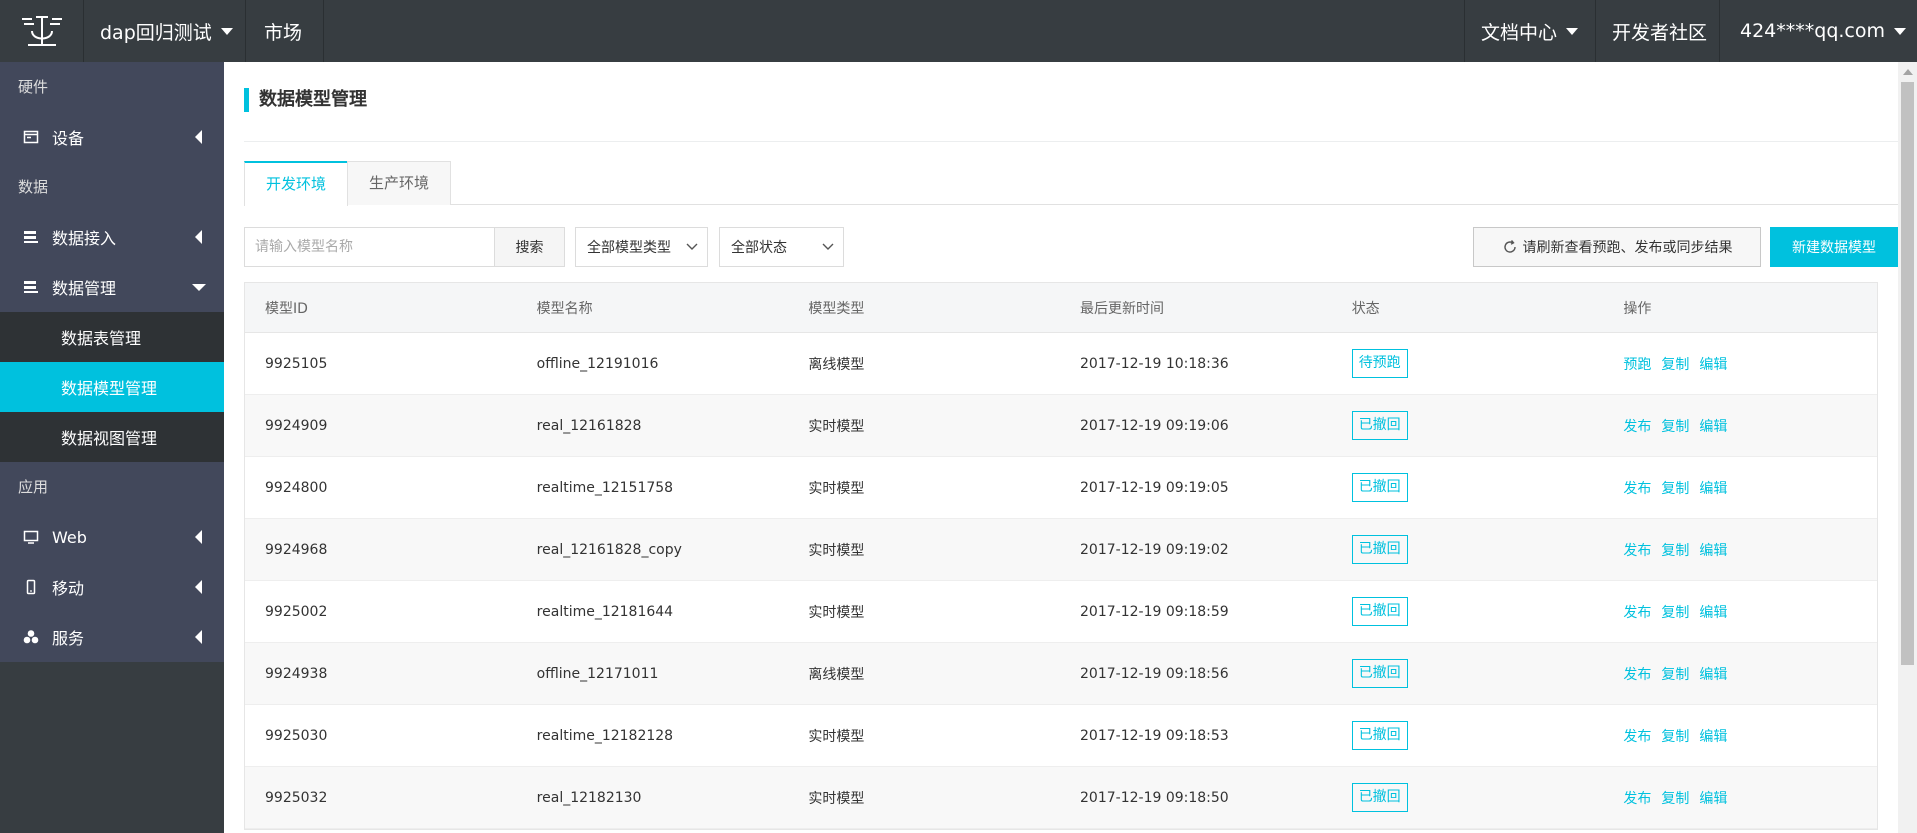 Image resolution: width=1917 pixels, height=833 pixels. What do you see at coordinates (692, 246) in the screenshot?
I see `chevron-down-icon` at bounding box center [692, 246].